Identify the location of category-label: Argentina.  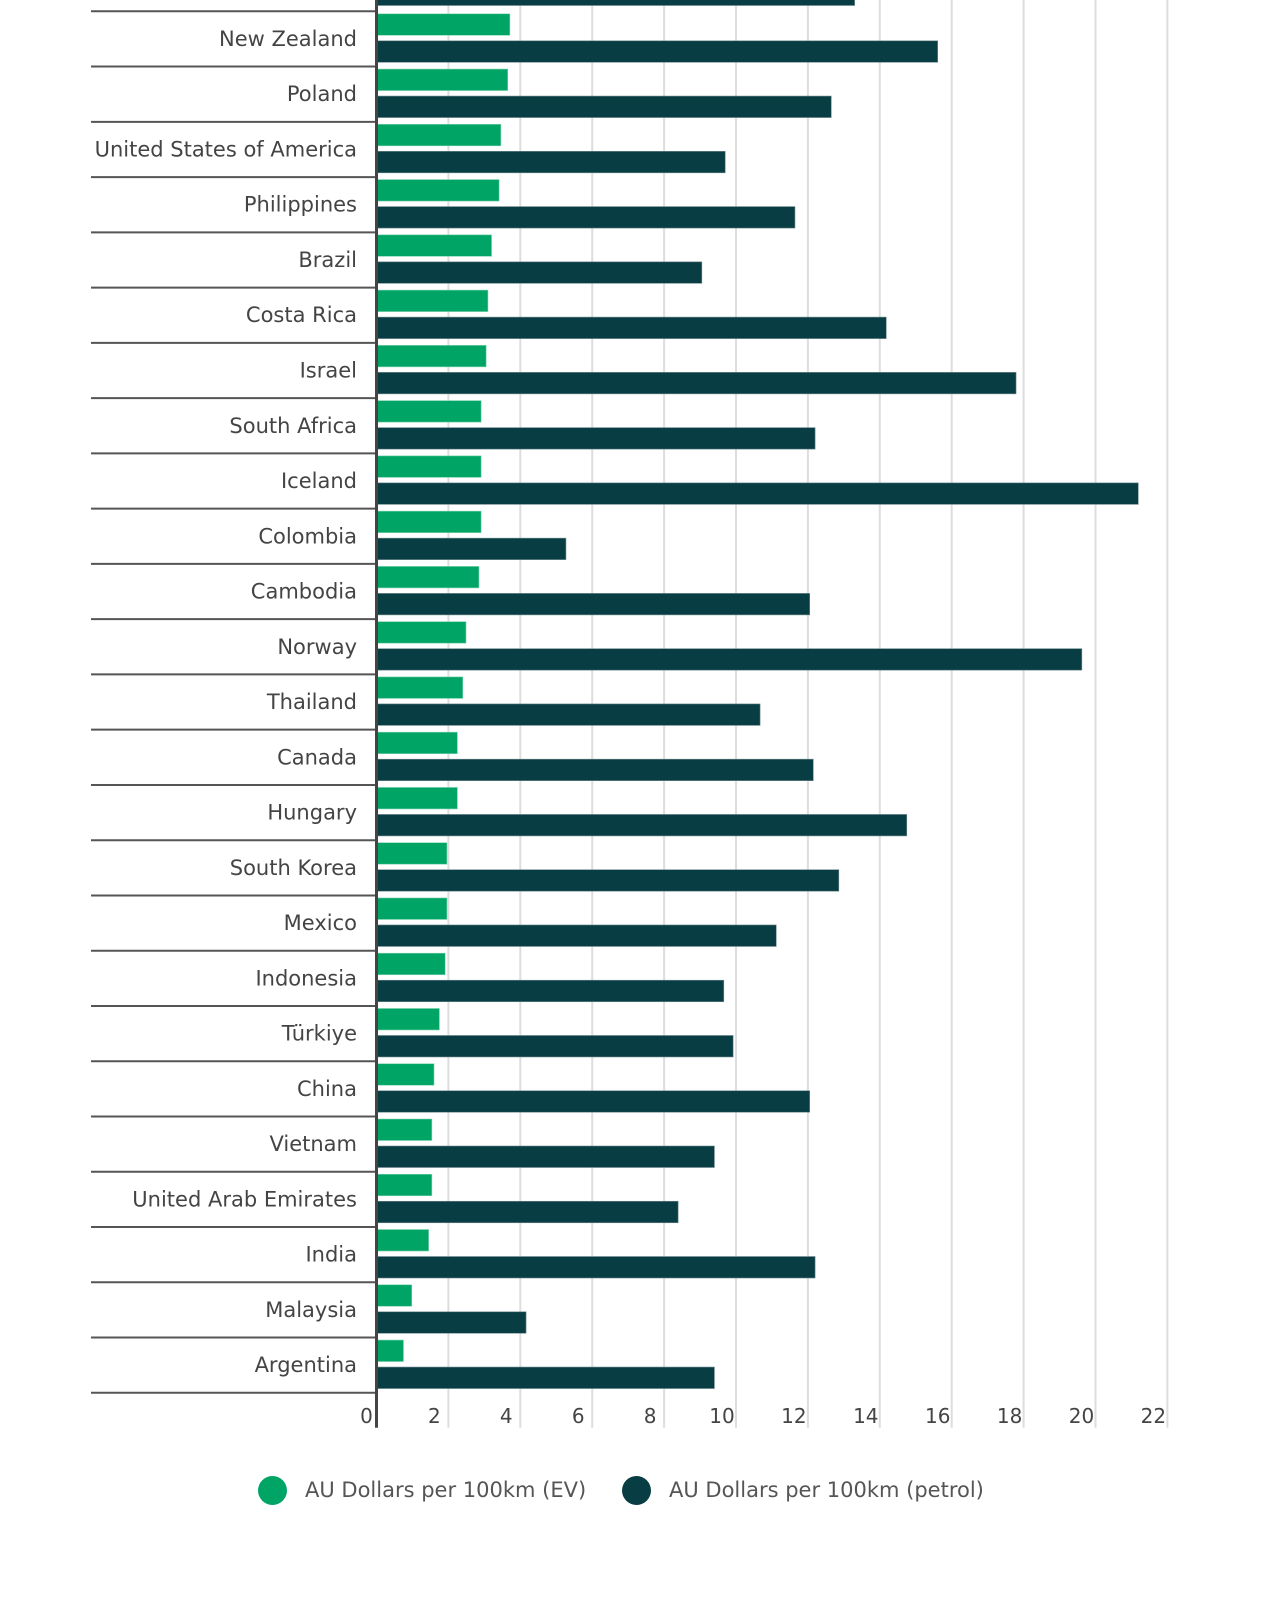
(306, 1365).